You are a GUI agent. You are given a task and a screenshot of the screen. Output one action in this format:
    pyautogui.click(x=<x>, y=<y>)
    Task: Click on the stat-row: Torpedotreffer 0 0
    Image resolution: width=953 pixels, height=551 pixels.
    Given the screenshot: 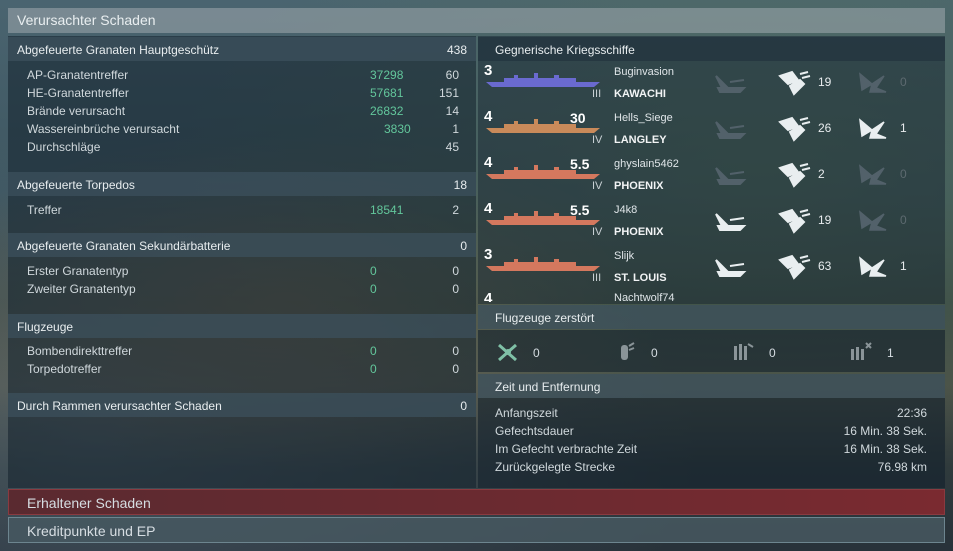 What is the action you would take?
    pyautogui.click(x=243, y=369)
    